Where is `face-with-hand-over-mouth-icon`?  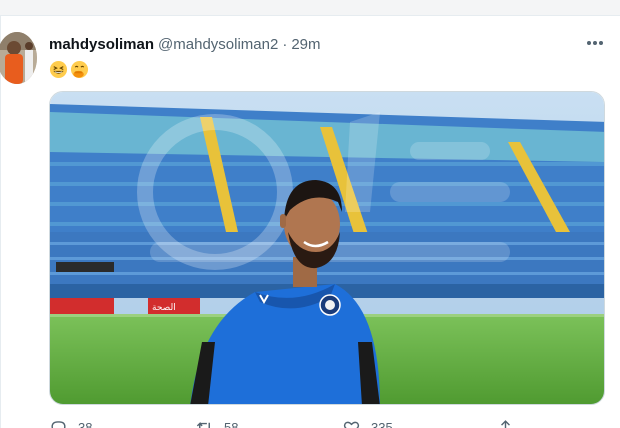 face-with-hand-over-mouth-icon is located at coordinates (79, 69).